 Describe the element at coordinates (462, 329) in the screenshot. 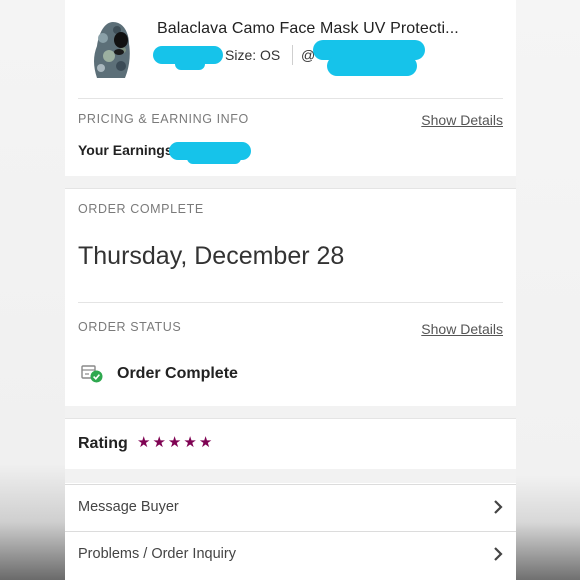

I see `order-status-show-details-link: Show Details` at that location.